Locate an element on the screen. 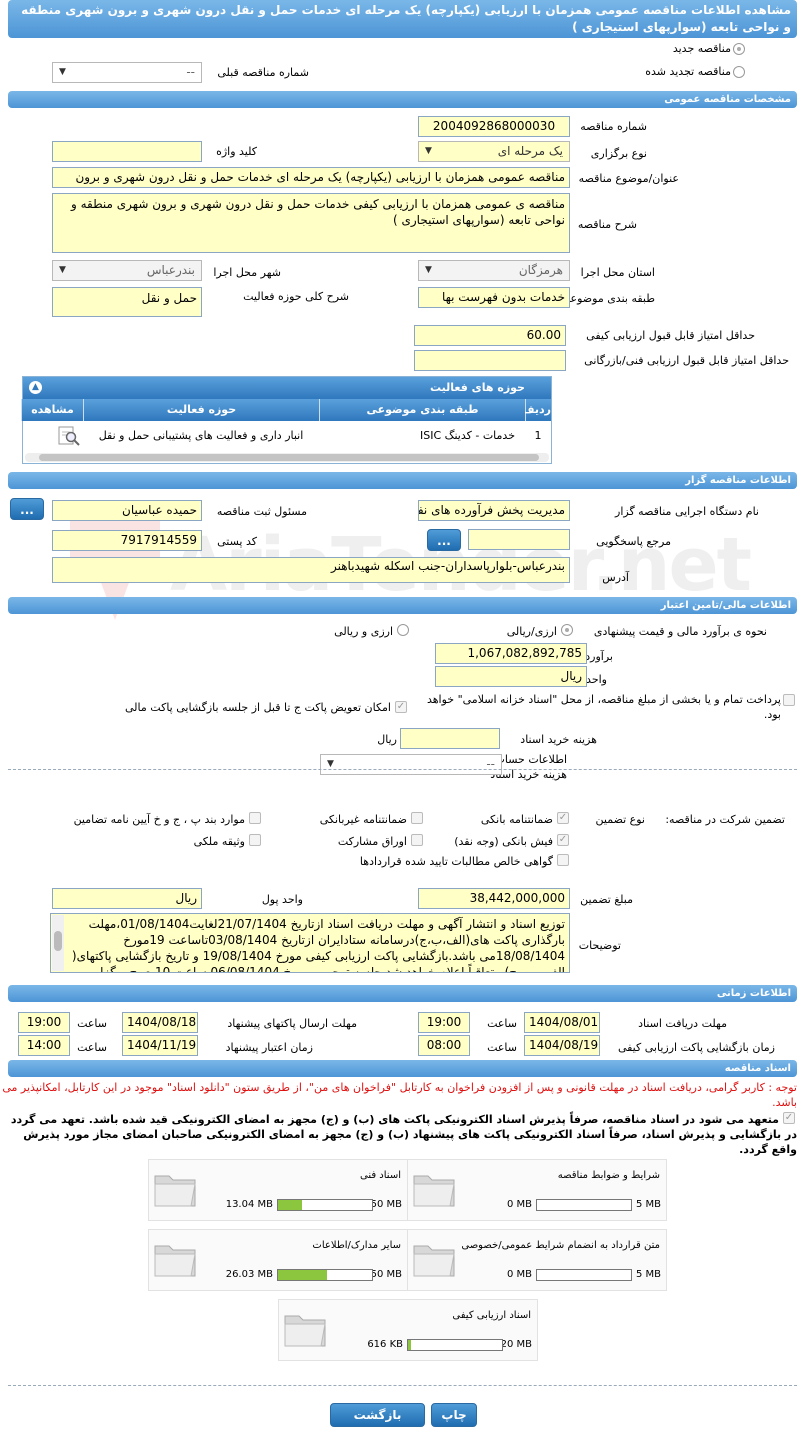 This screenshot has width=797, height=1432. min-tech-field is located at coordinates (490, 360).